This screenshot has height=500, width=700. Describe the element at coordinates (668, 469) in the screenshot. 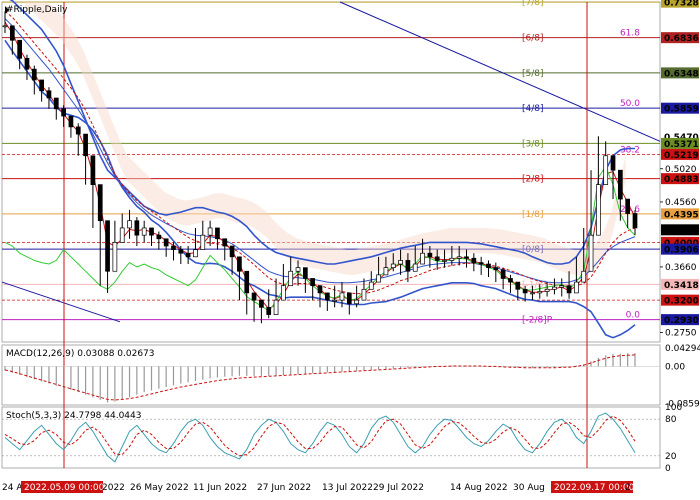

I see `stoch-tick-label: 0` at that location.